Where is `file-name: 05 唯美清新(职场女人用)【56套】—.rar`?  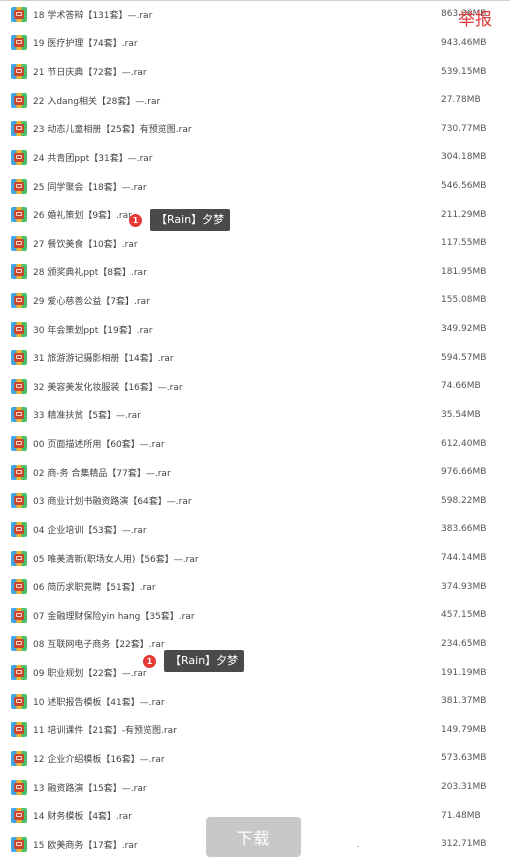
file-name: 05 唯美清新(职场女人用)【56套】—.rar is located at coordinates (116, 559).